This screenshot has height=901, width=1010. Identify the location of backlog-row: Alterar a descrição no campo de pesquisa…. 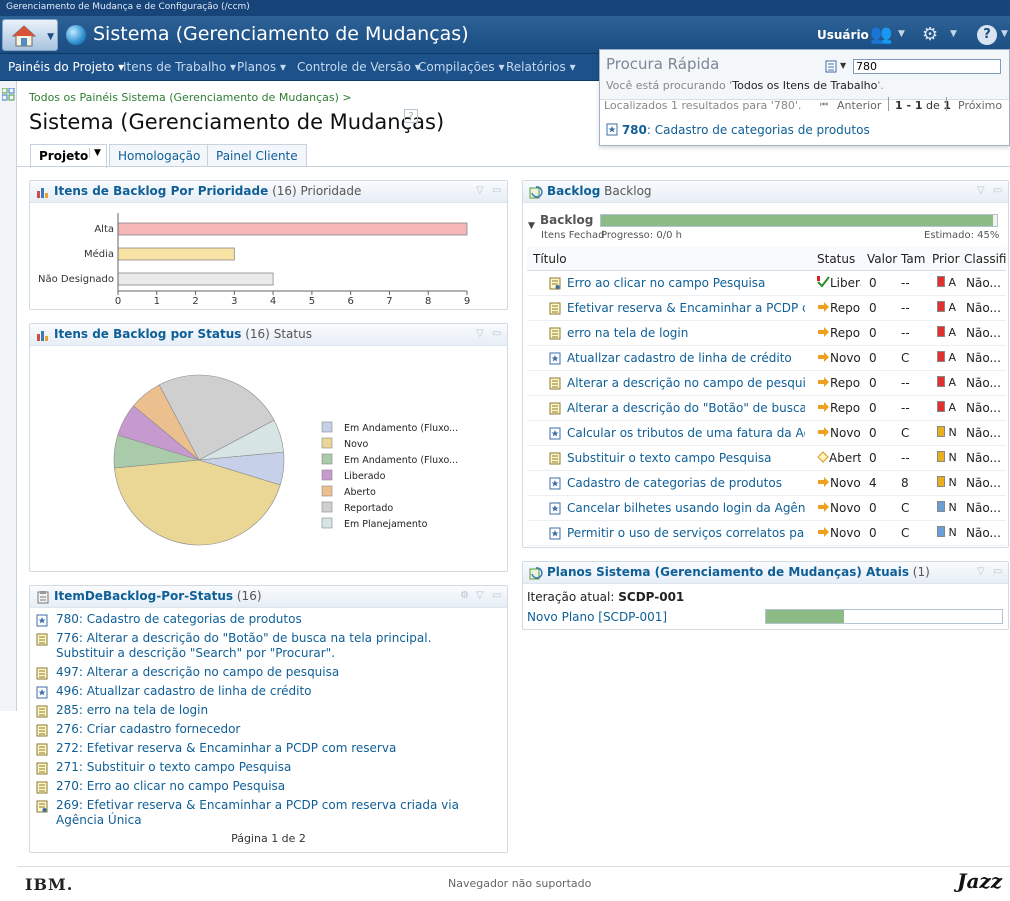
(766, 383).